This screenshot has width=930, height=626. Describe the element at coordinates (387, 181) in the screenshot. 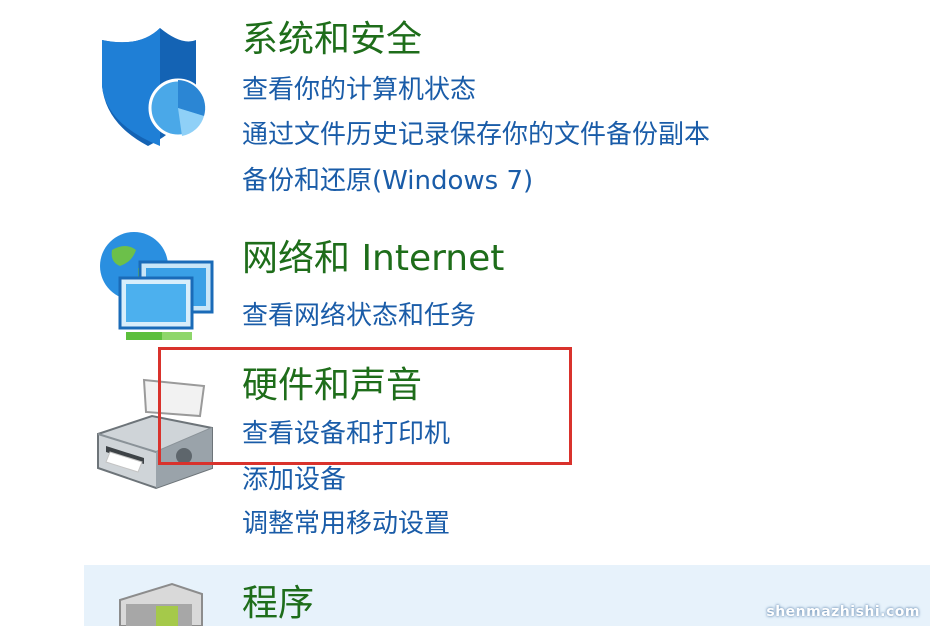

I see `link-backup-restore-win7: 备份和还原(Windows 7)` at that location.